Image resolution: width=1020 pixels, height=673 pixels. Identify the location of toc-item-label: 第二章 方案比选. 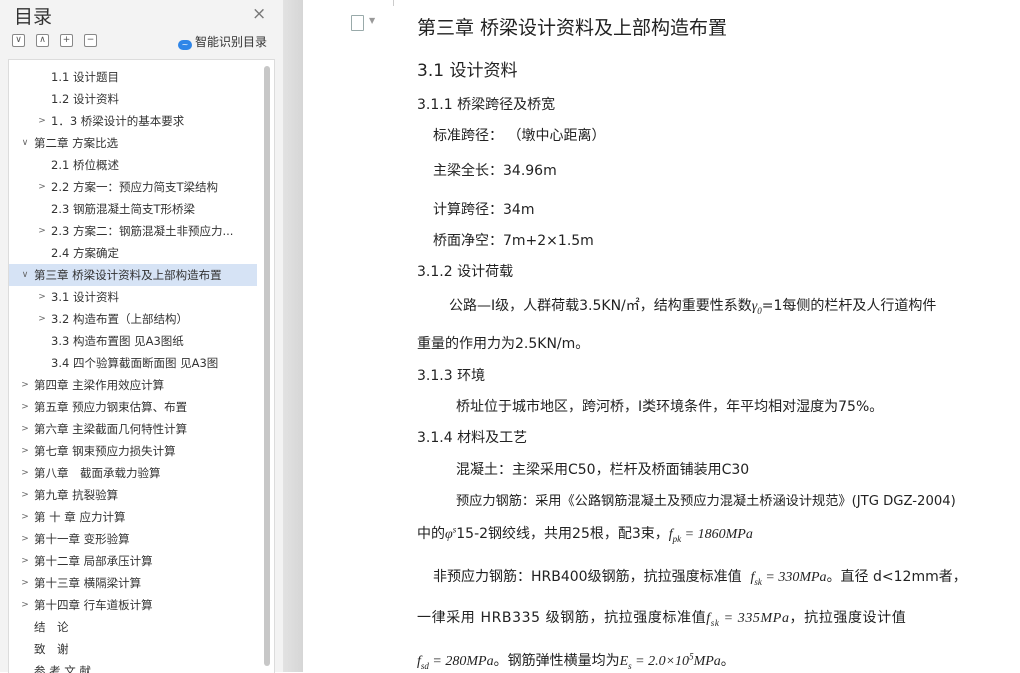
(76, 143).